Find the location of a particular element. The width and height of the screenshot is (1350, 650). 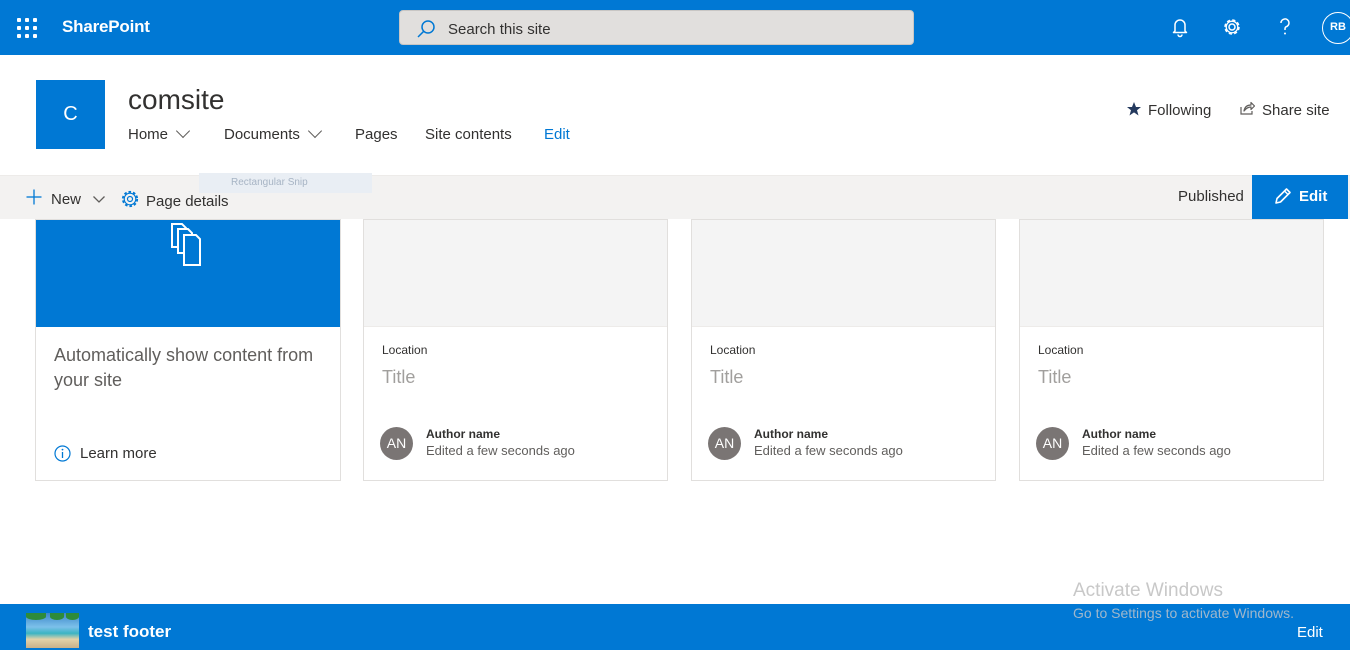

nav-item-documents: Documents is located at coordinates (273, 133).